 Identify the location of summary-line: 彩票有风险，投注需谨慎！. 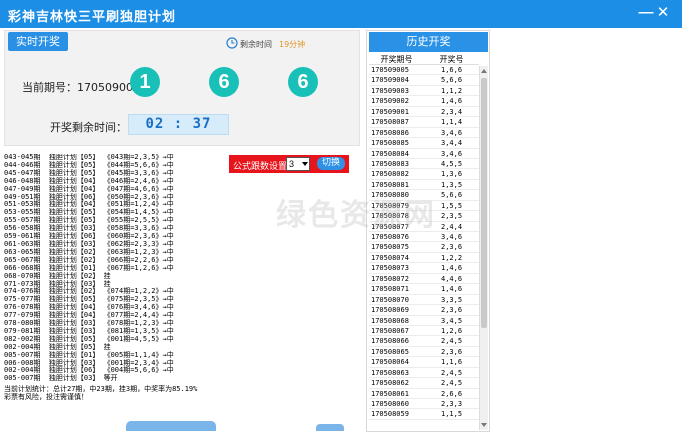
(46, 397).